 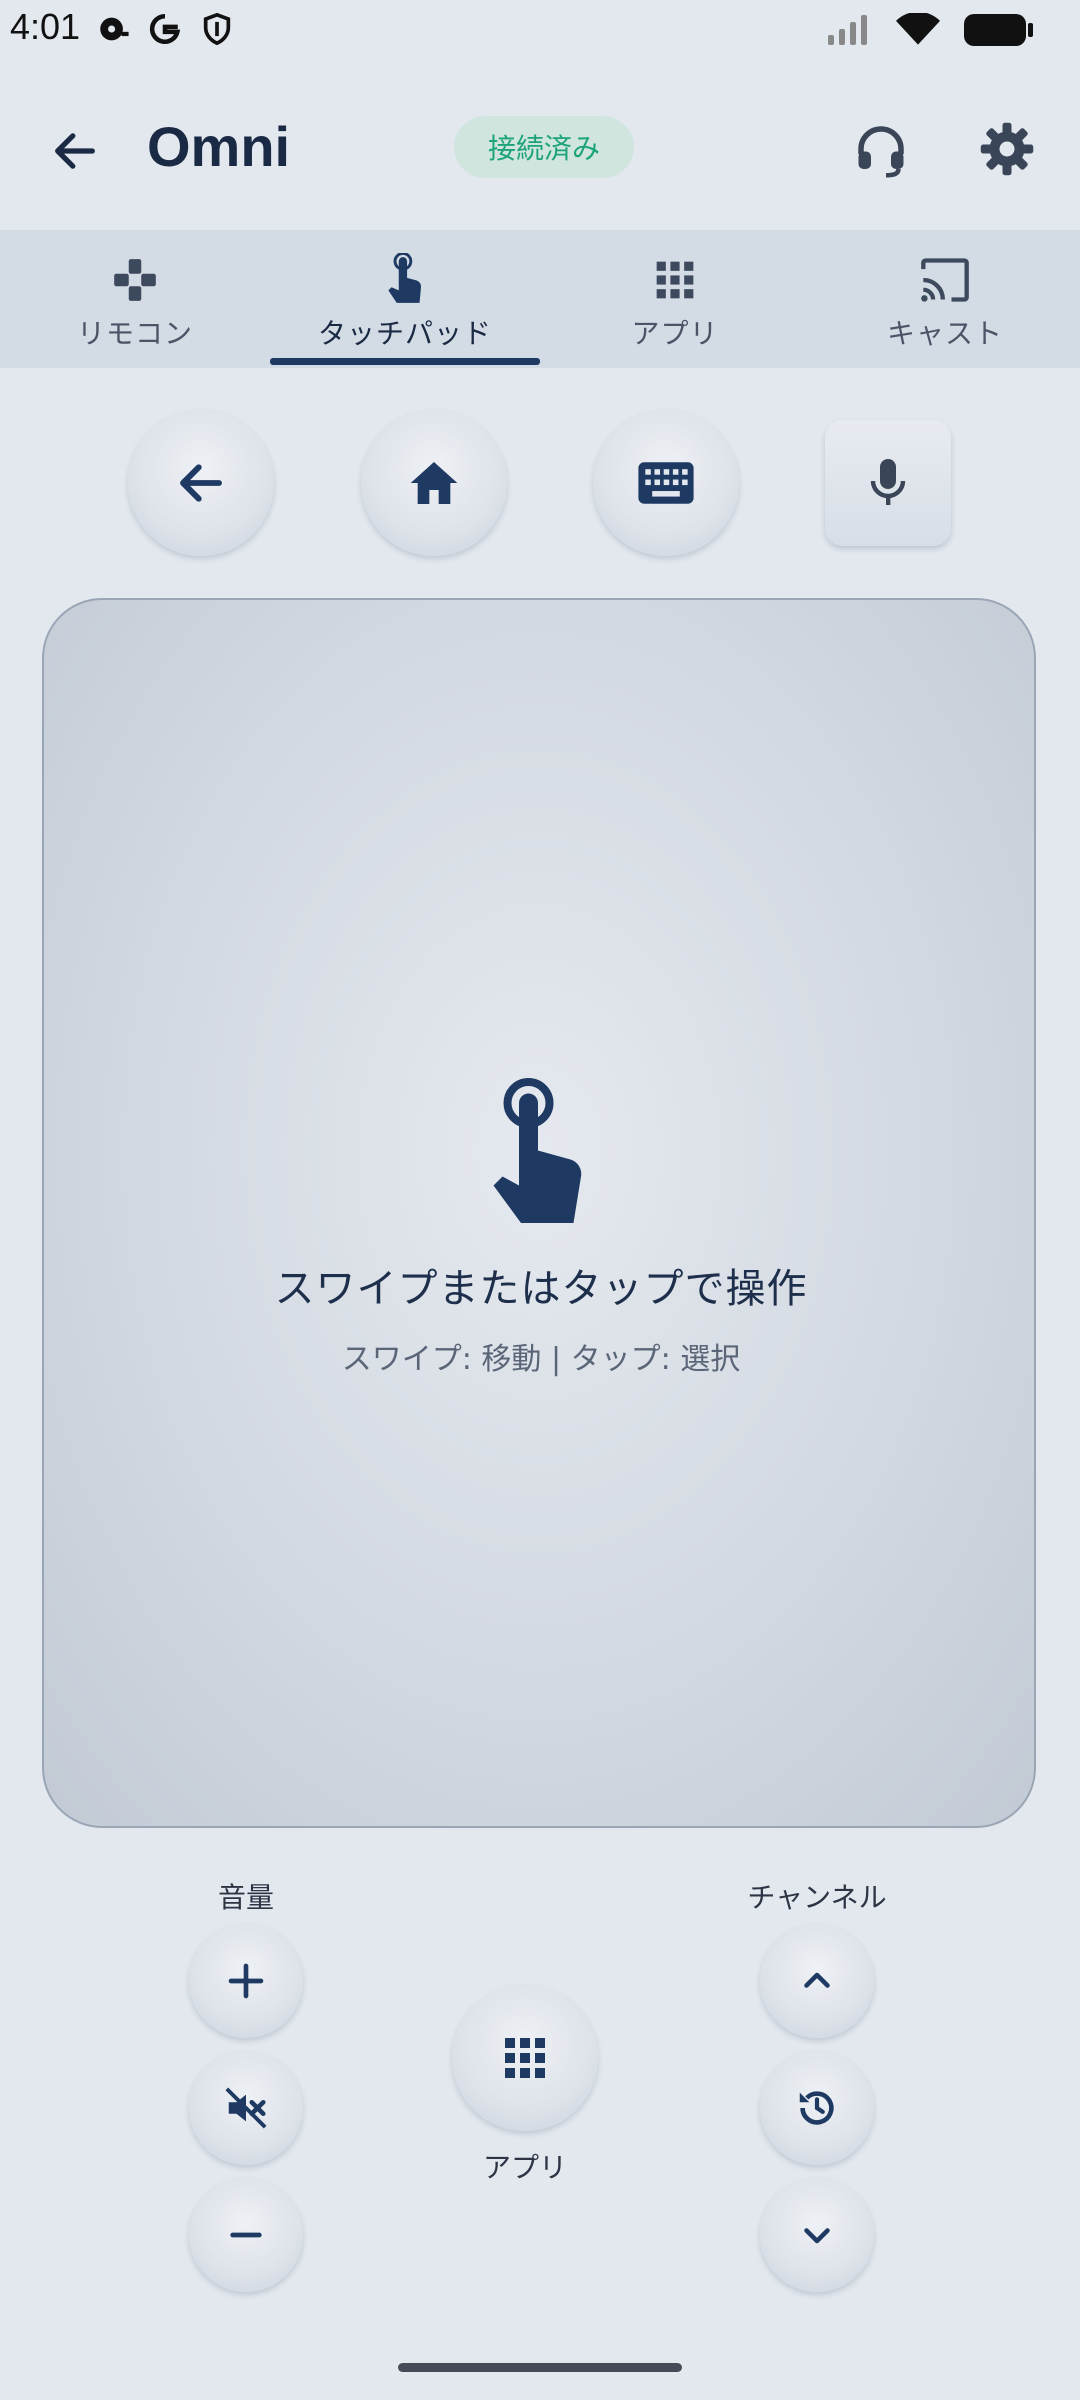 I want to click on touchpad-title: スワイプまたはタップで操作, so click(x=541, y=1289).